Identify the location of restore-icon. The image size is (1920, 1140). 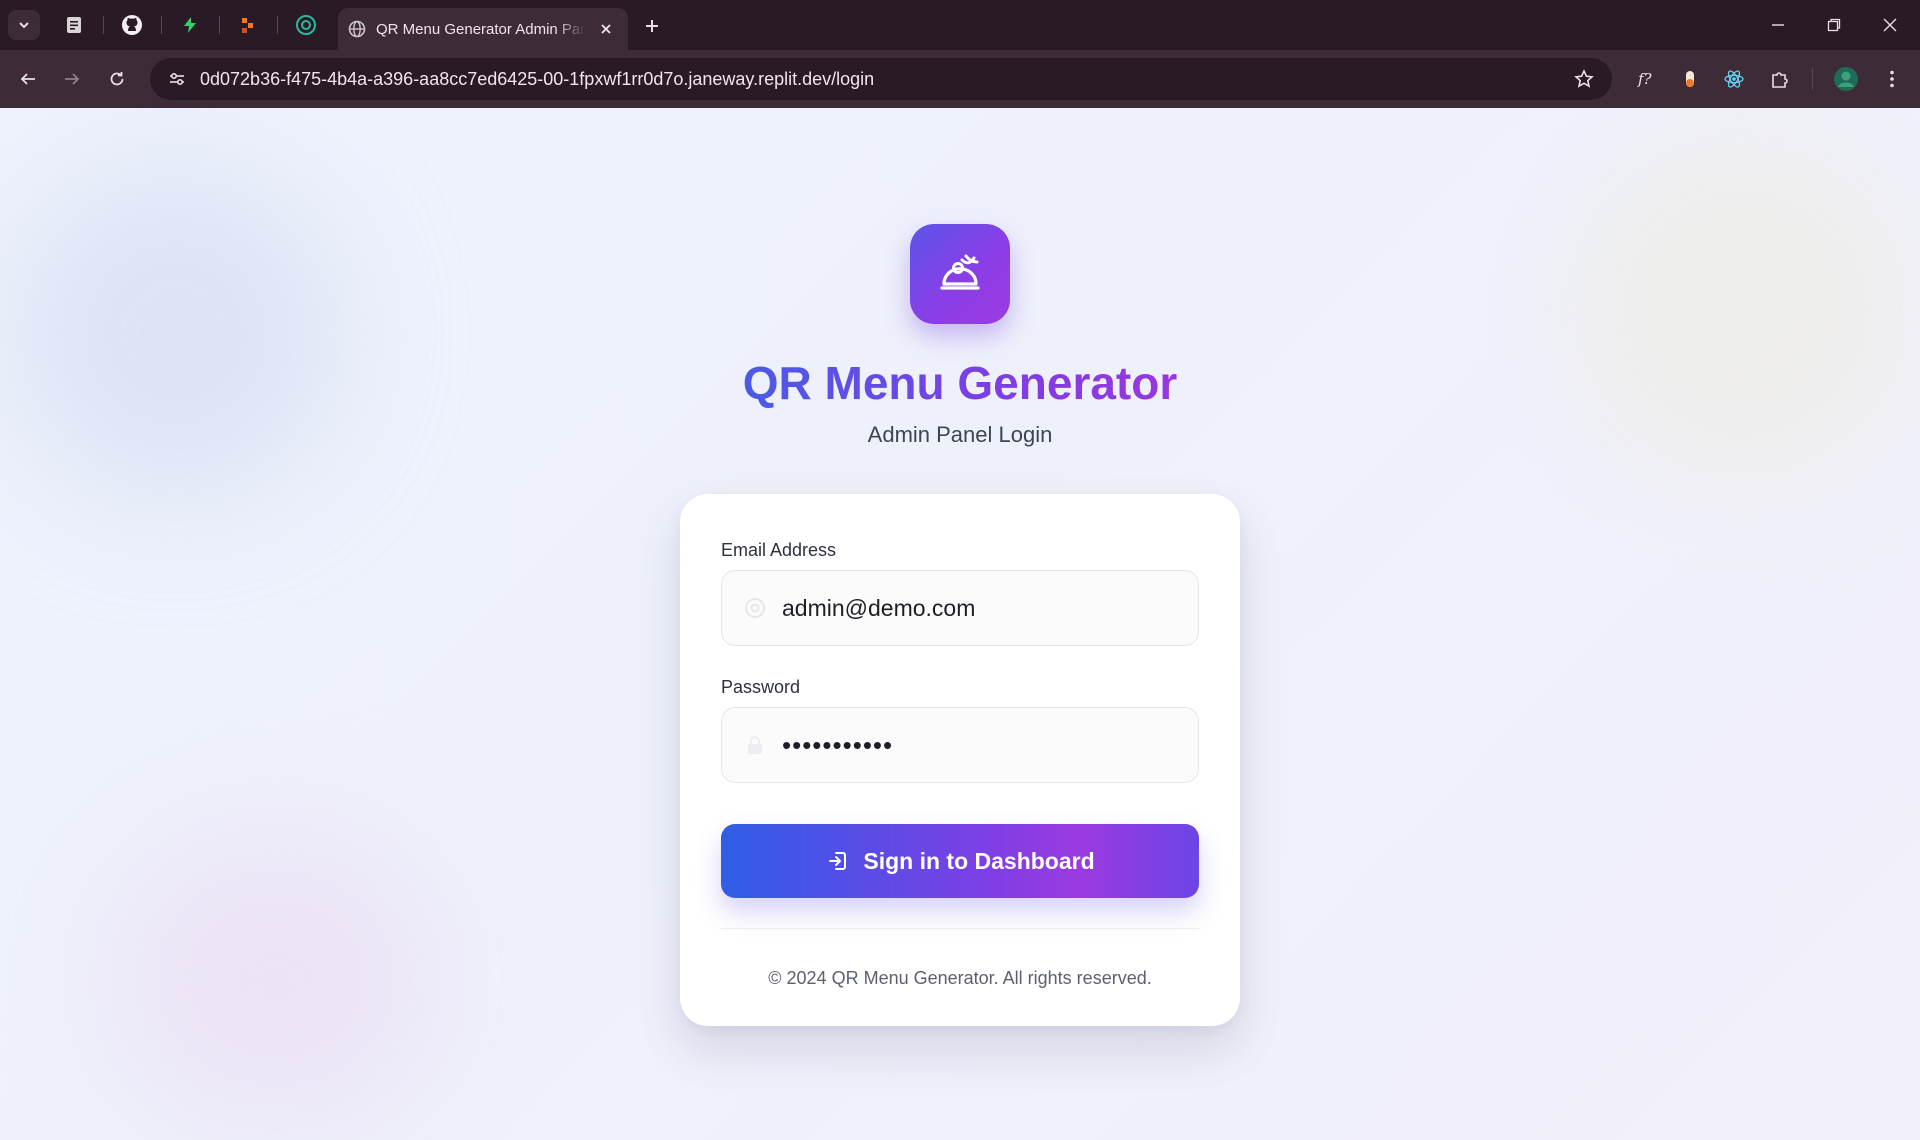
(1834, 25).